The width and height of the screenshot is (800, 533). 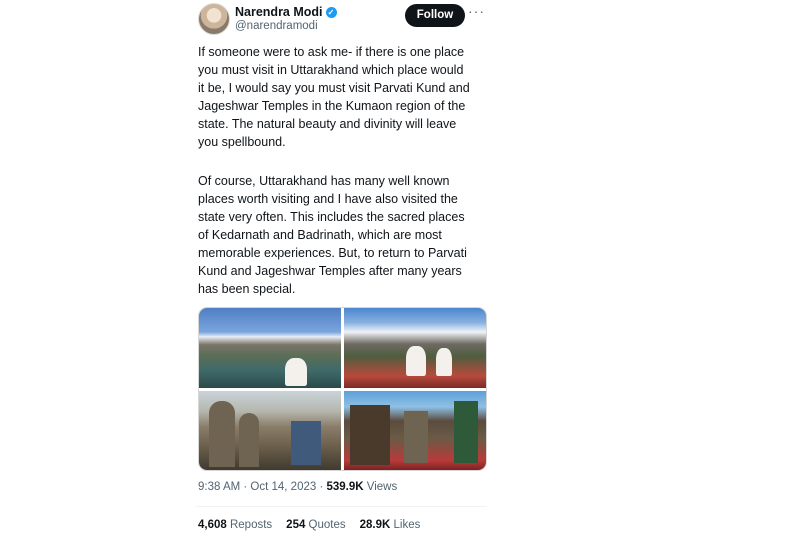 What do you see at coordinates (343, 20) in the screenshot?
I see `tweet-header: Narendra Modi ✓ @narendramodi Follow ···` at bounding box center [343, 20].